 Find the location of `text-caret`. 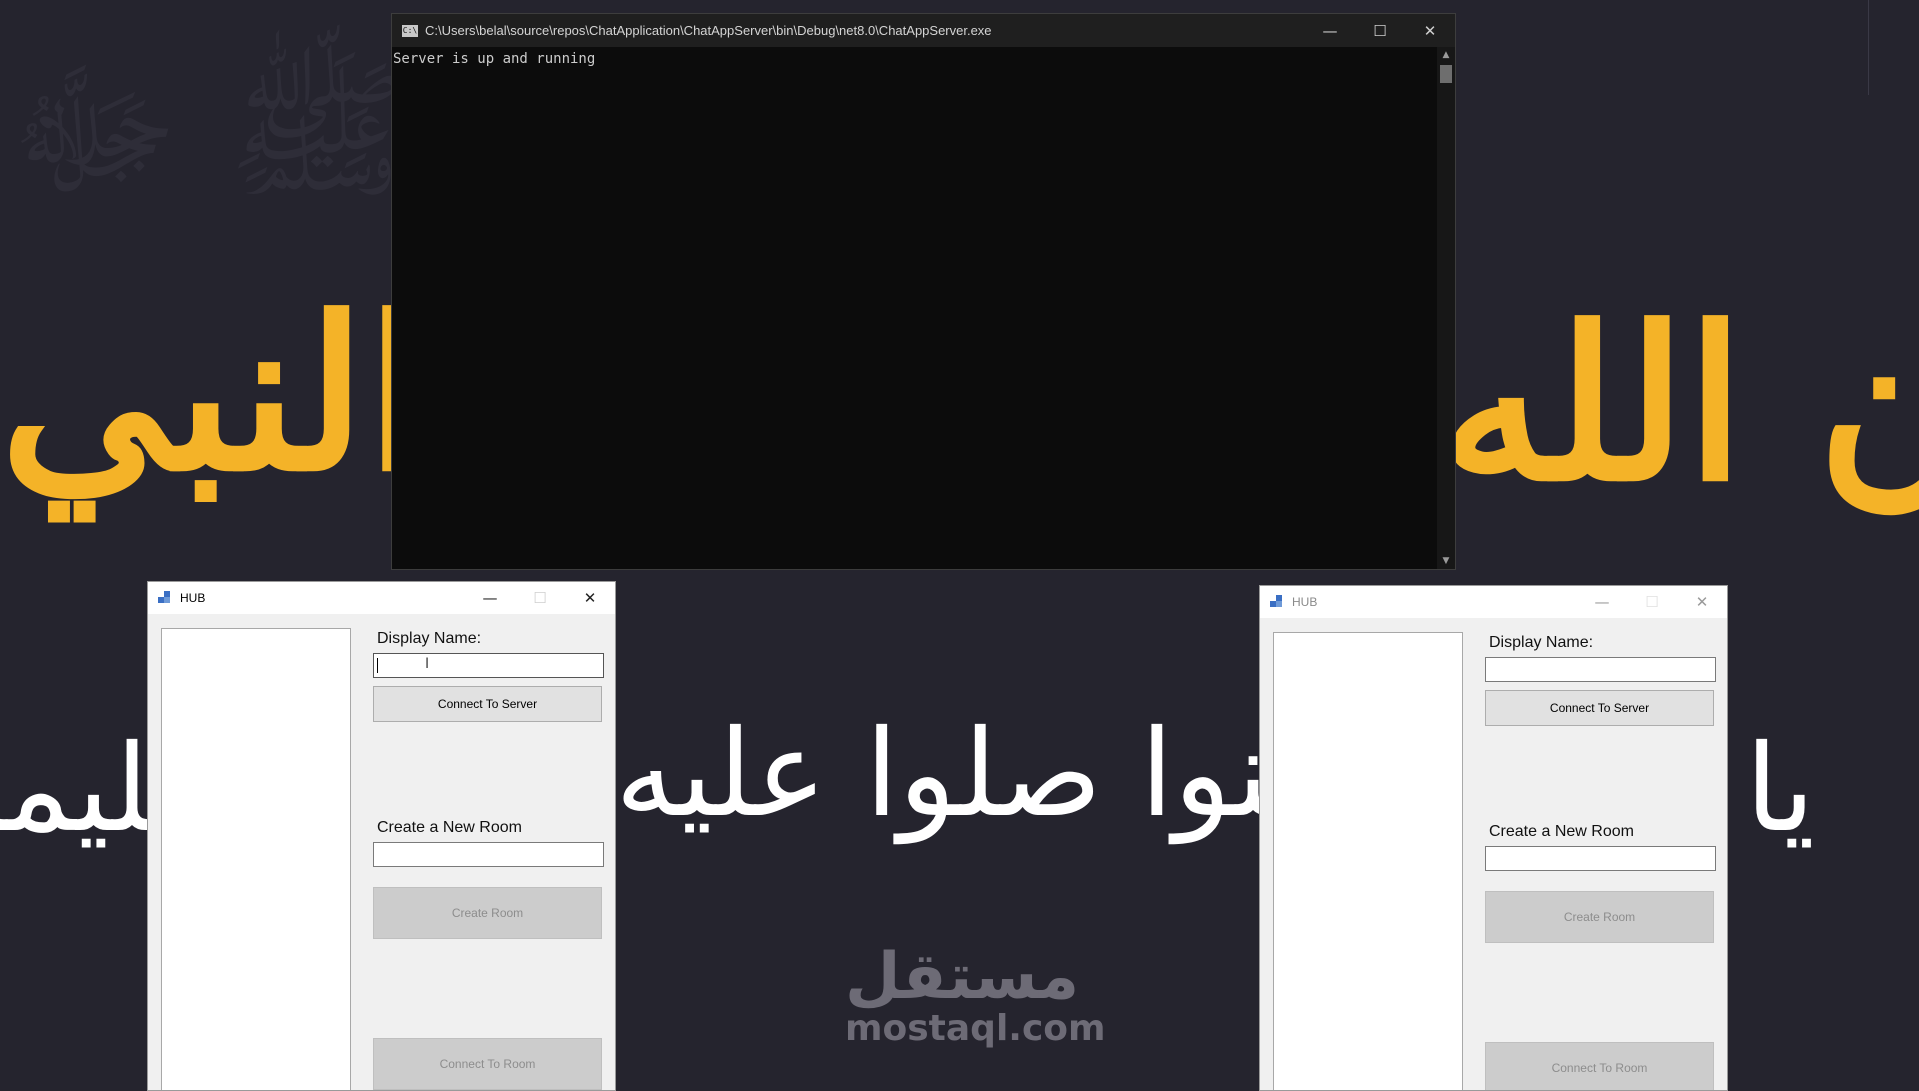

text-caret is located at coordinates (377, 665).